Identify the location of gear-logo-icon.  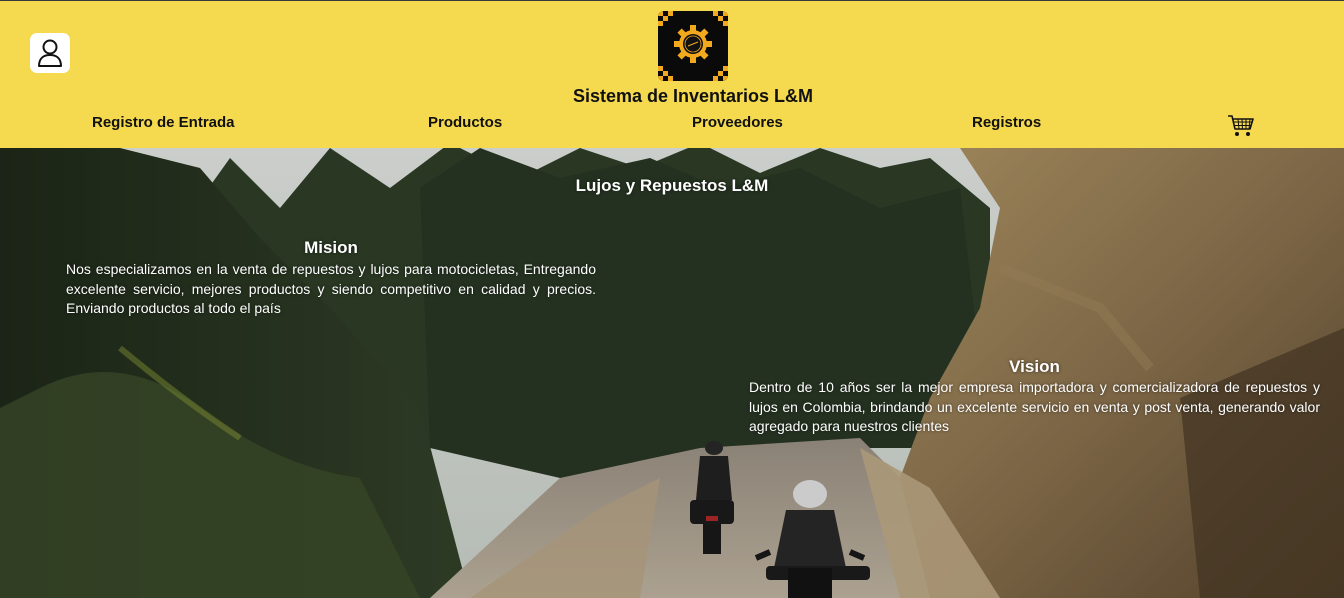
(693, 46).